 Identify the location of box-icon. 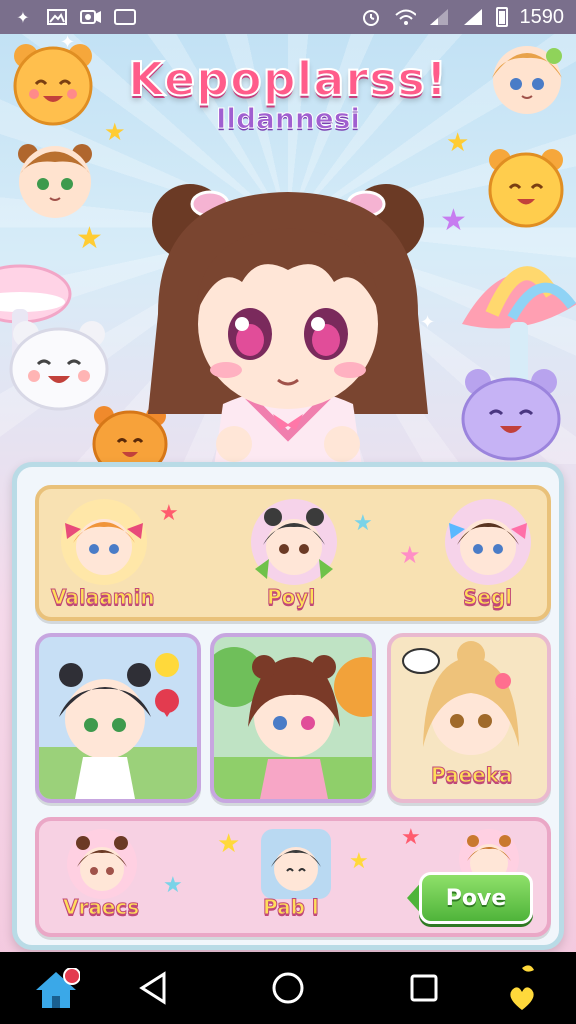
(125, 17).